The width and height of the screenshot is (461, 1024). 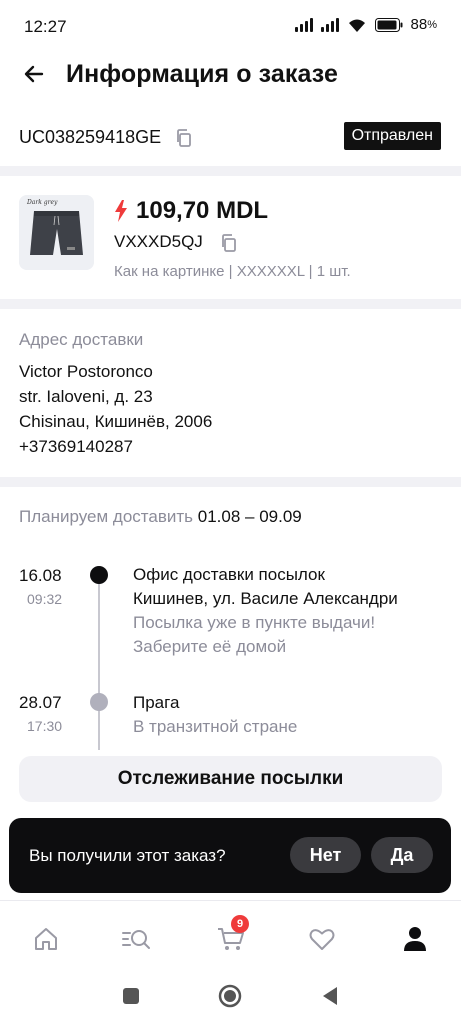 What do you see at coordinates (99, 575) in the screenshot?
I see `event-dot-current` at bounding box center [99, 575].